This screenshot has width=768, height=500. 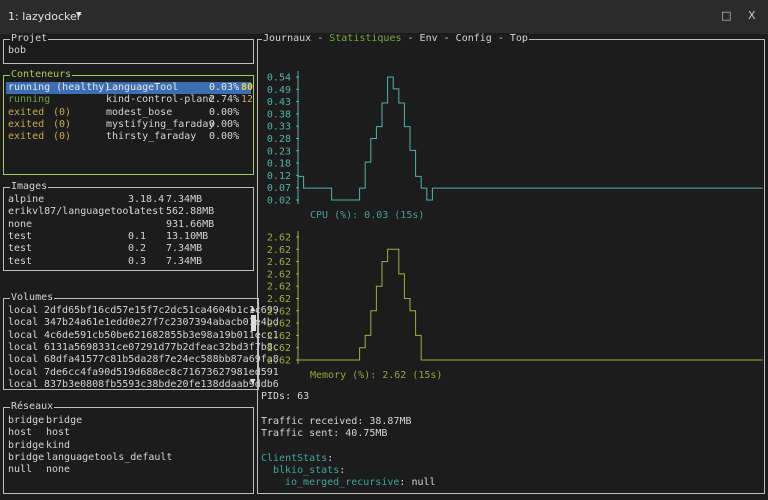 What do you see at coordinates (137, 261) in the screenshot?
I see `image-tag: 0.3` at bounding box center [137, 261].